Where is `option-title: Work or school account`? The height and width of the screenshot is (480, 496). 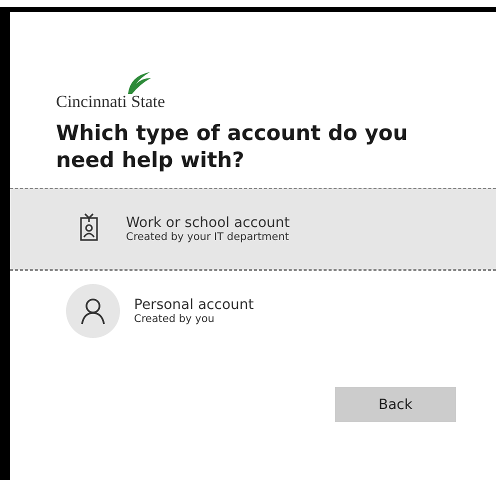 option-title: Work or school account is located at coordinates (208, 223).